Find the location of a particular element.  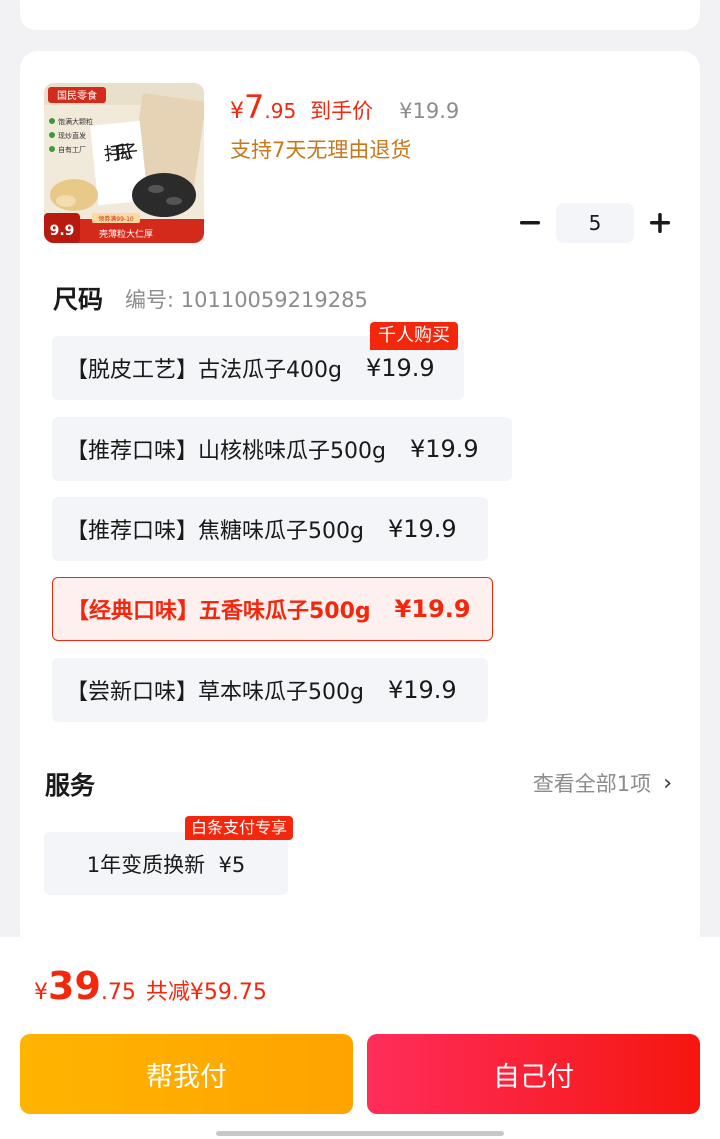

price-currency: ¥ is located at coordinates (237, 111).